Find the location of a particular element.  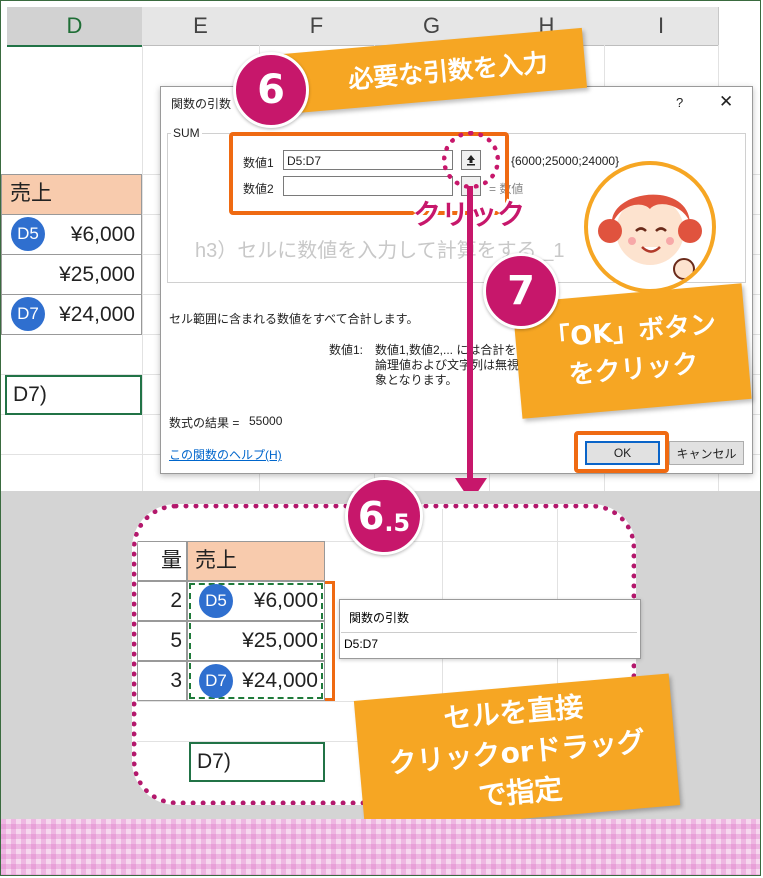

step-6-number: 6 is located at coordinates (271, 90).